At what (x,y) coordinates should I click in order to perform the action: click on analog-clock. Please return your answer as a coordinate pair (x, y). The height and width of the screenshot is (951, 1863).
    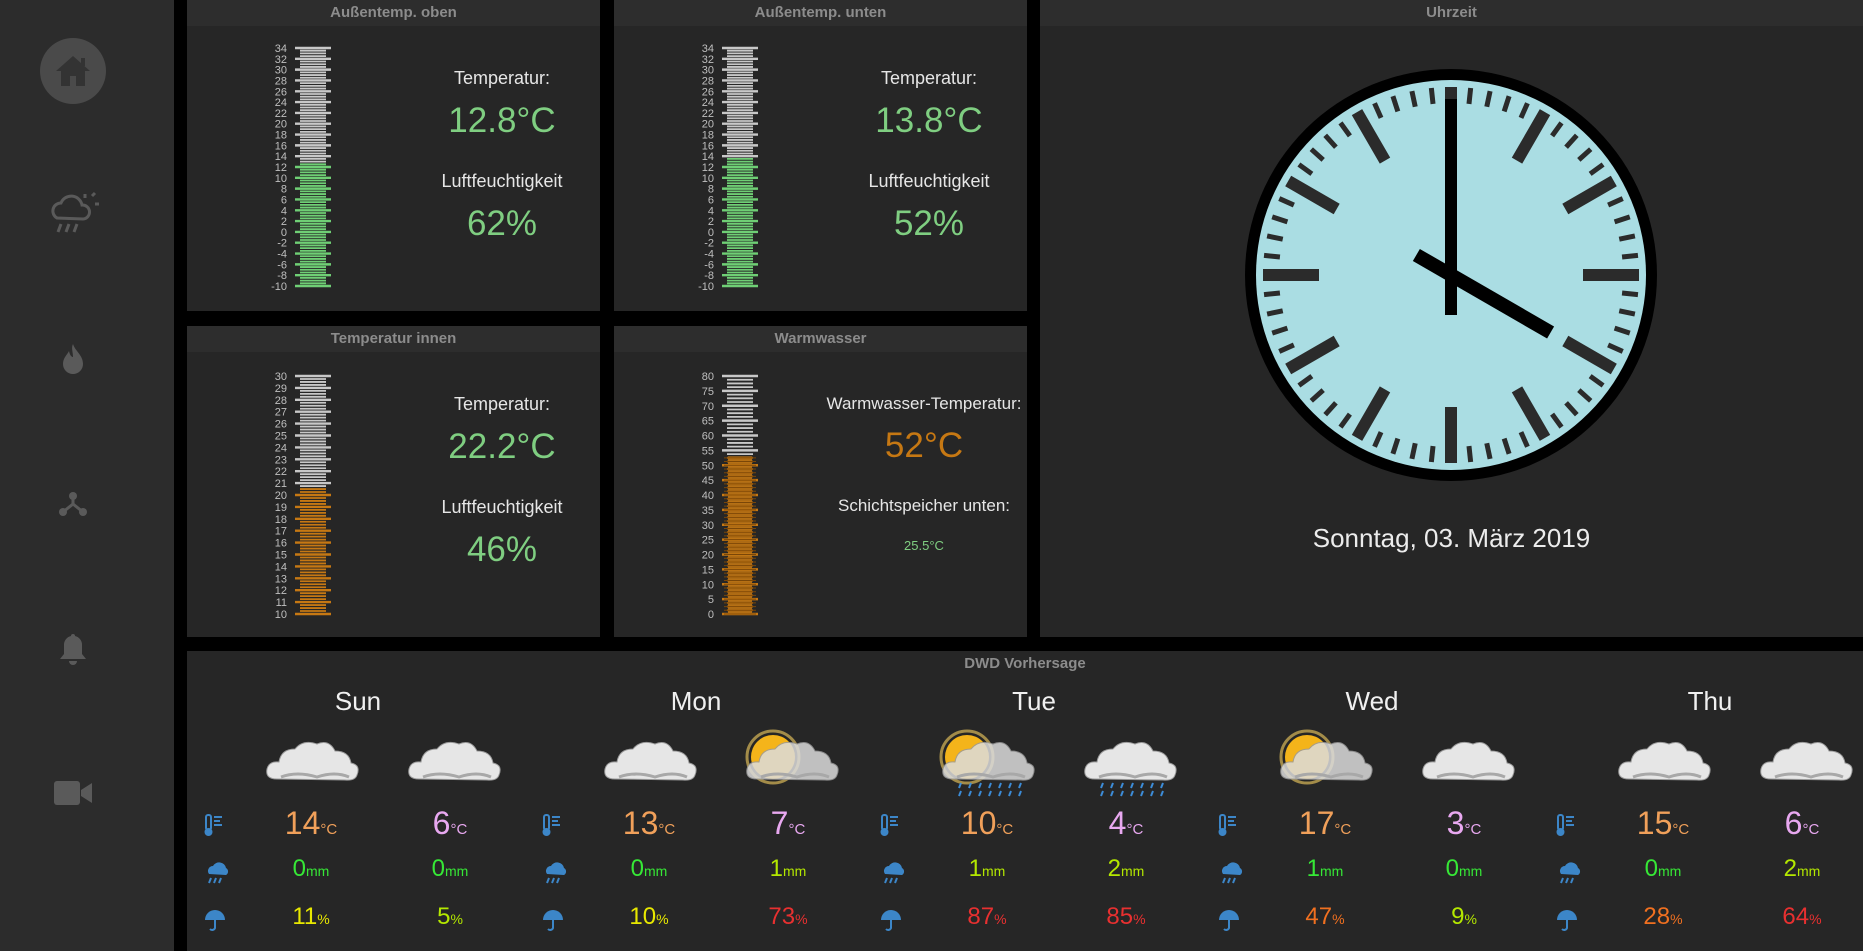
    Looking at the image, I should click on (1451, 275).